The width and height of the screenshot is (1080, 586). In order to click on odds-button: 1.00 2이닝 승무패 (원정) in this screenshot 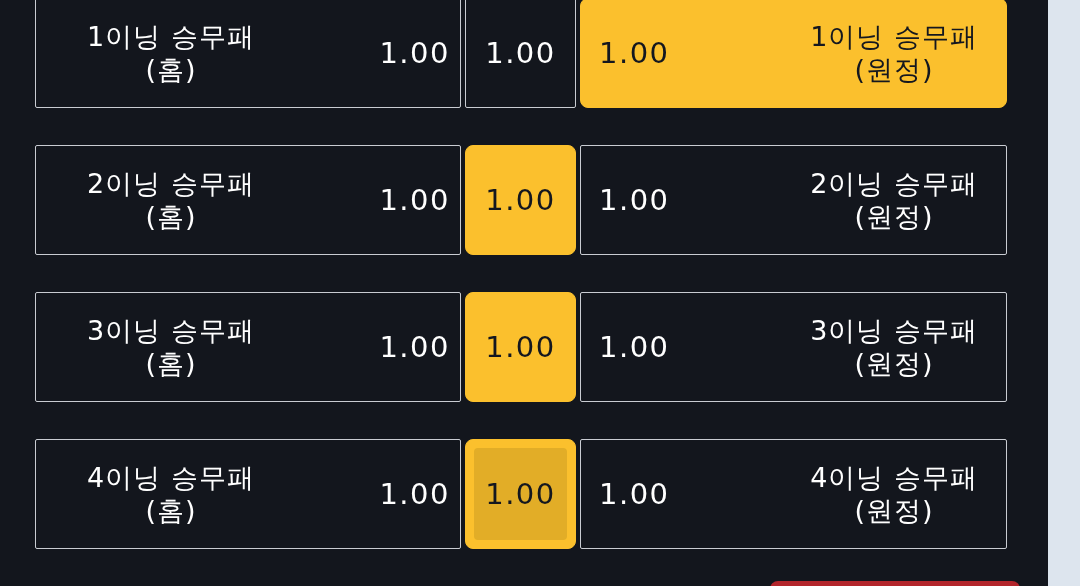, I will do `click(793, 200)`.